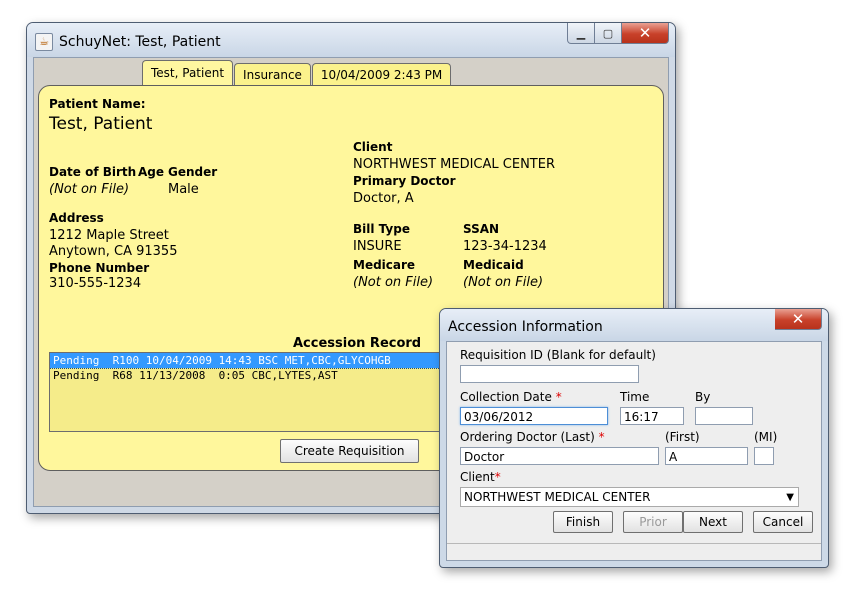 The height and width of the screenshot is (589, 851). I want to click on client-select: NORTHWEST MEDICAL CENTER ▼, so click(629, 497).